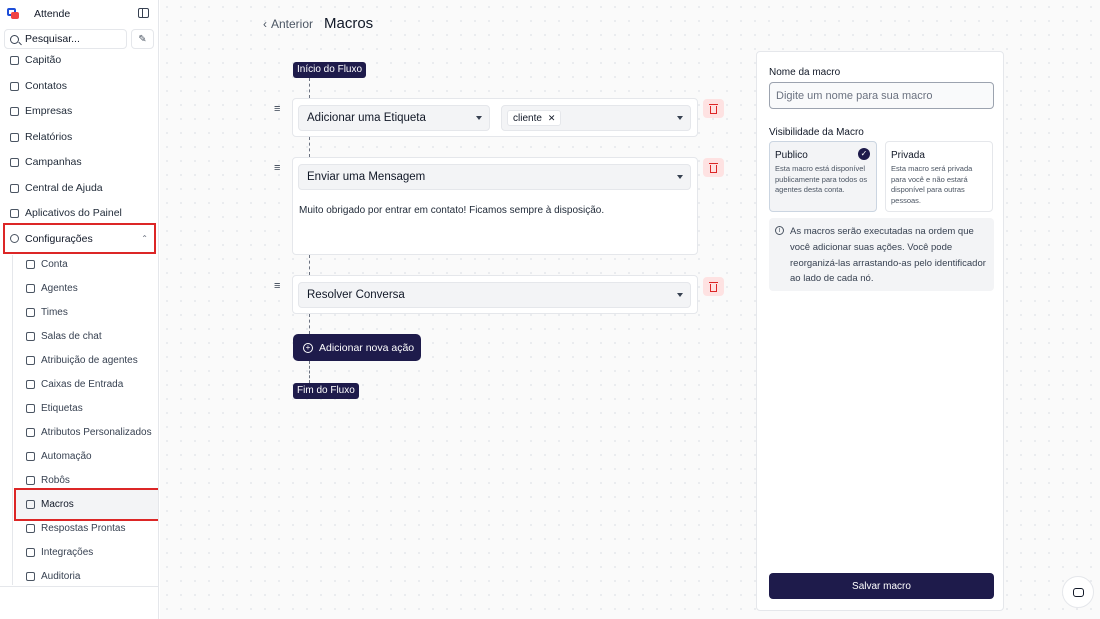 The height and width of the screenshot is (619, 1100). What do you see at coordinates (73, 213) in the screenshot?
I see `sidebar-item-label: Aplicativos do Painel` at bounding box center [73, 213].